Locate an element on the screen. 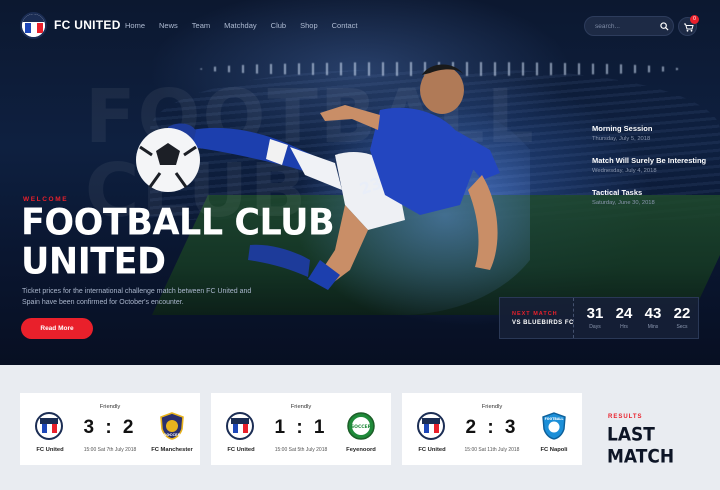 The width and height of the screenshot is (720, 490). search-input is located at coordinates (625, 26).